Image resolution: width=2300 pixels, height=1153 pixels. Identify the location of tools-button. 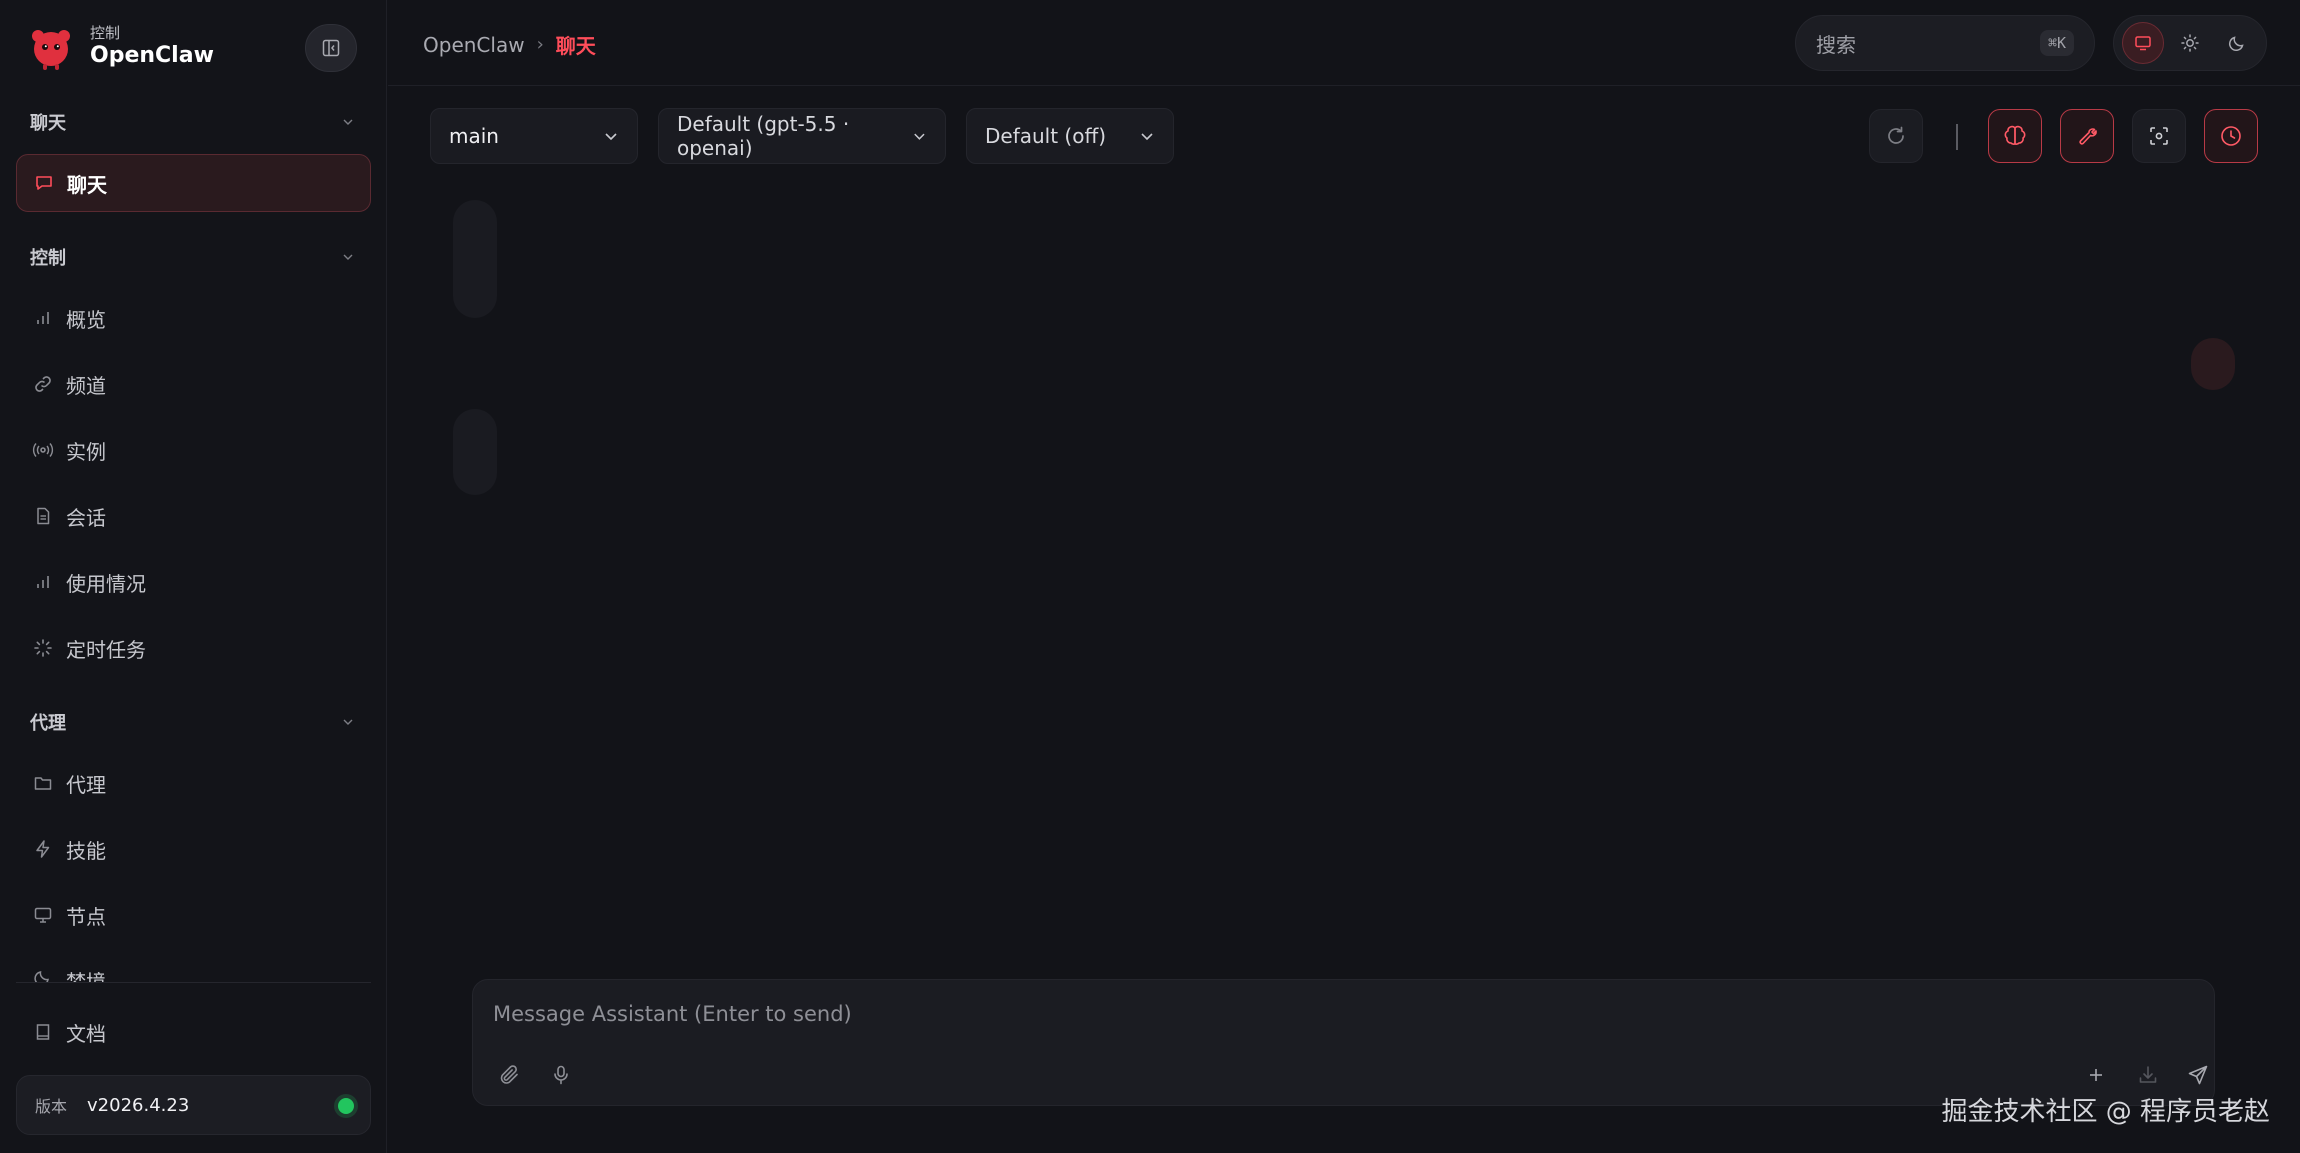
(2087, 136).